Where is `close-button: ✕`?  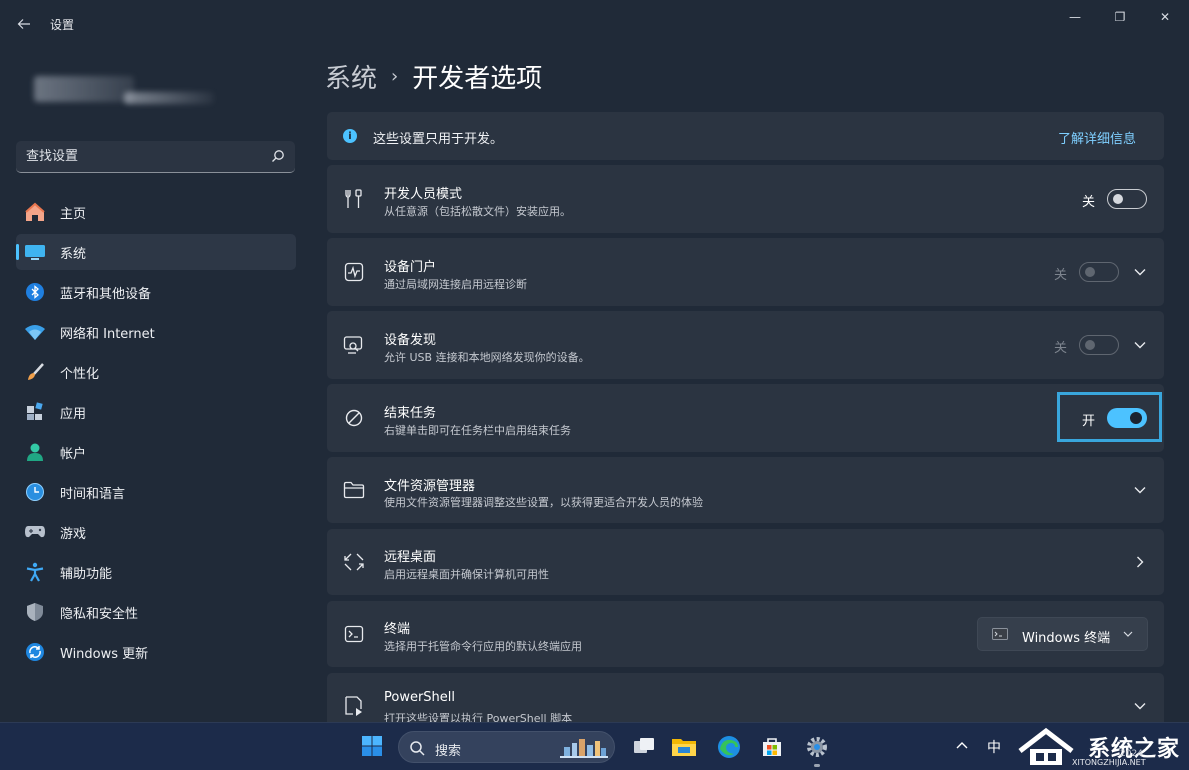 close-button: ✕ is located at coordinates (1165, 17).